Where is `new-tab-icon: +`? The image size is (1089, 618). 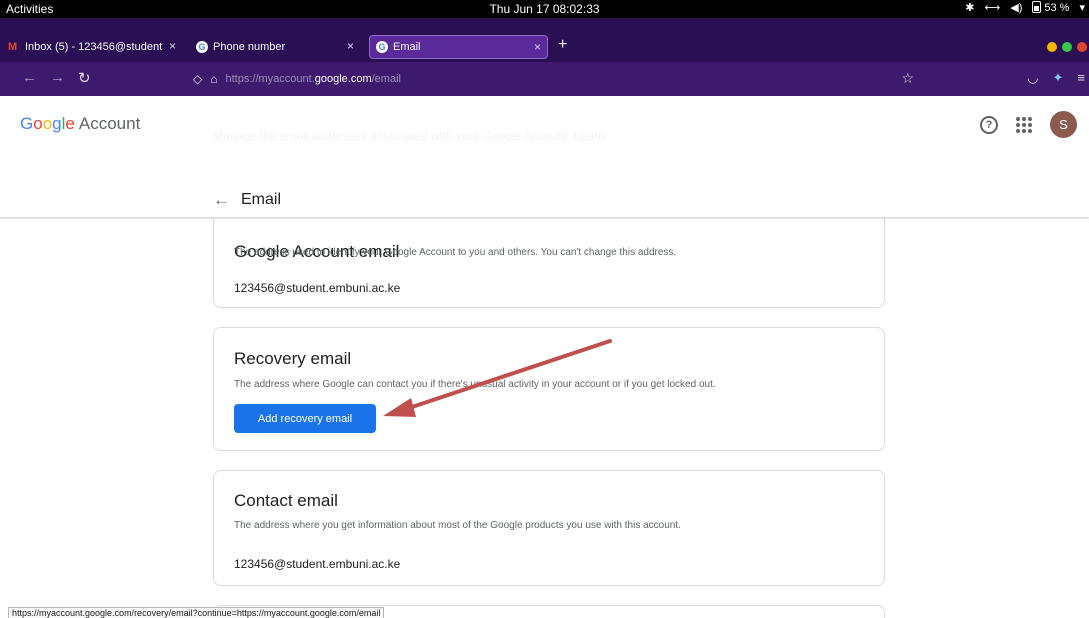 new-tab-icon: + is located at coordinates (562, 45).